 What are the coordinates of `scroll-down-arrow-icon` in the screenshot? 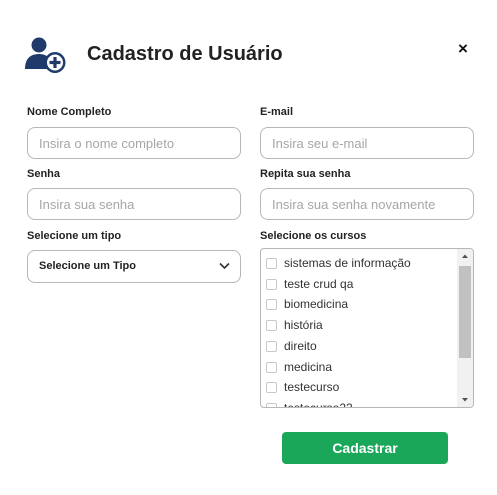 It's located at (465, 400).